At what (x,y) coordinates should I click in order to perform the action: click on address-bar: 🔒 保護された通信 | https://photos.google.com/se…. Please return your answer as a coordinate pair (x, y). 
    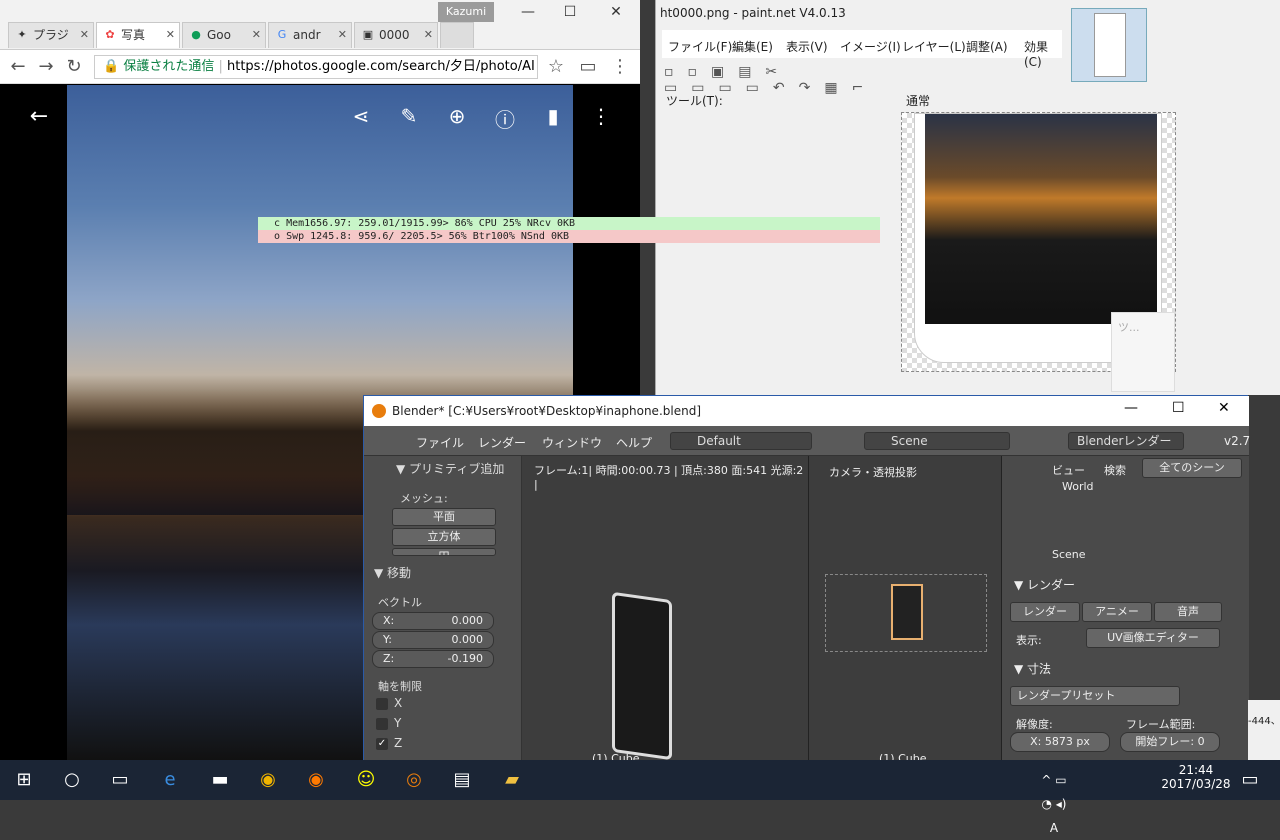
    Looking at the image, I should click on (316, 67).